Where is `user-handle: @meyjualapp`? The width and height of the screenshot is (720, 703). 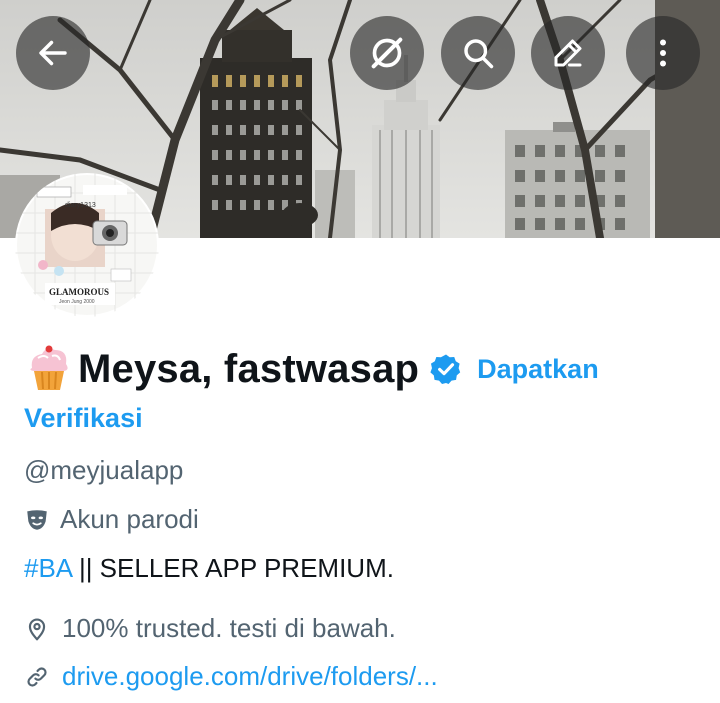 user-handle: @meyjualapp is located at coordinates (104, 470).